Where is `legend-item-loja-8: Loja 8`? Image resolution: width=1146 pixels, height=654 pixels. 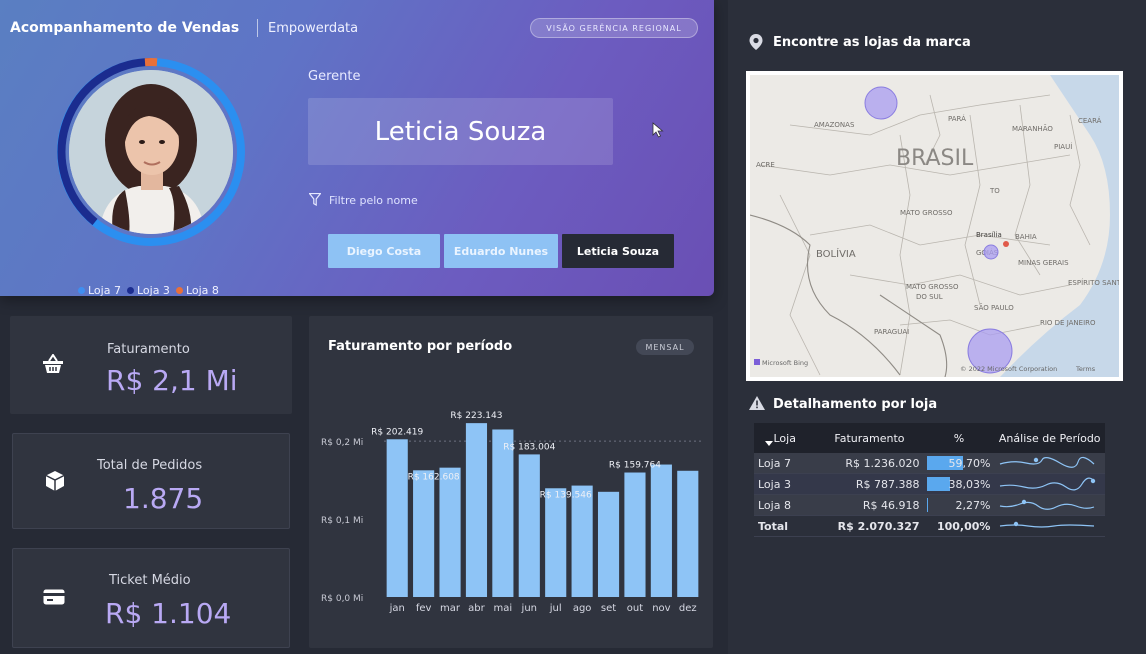 legend-item-loja-8: Loja 8 is located at coordinates (197, 290).